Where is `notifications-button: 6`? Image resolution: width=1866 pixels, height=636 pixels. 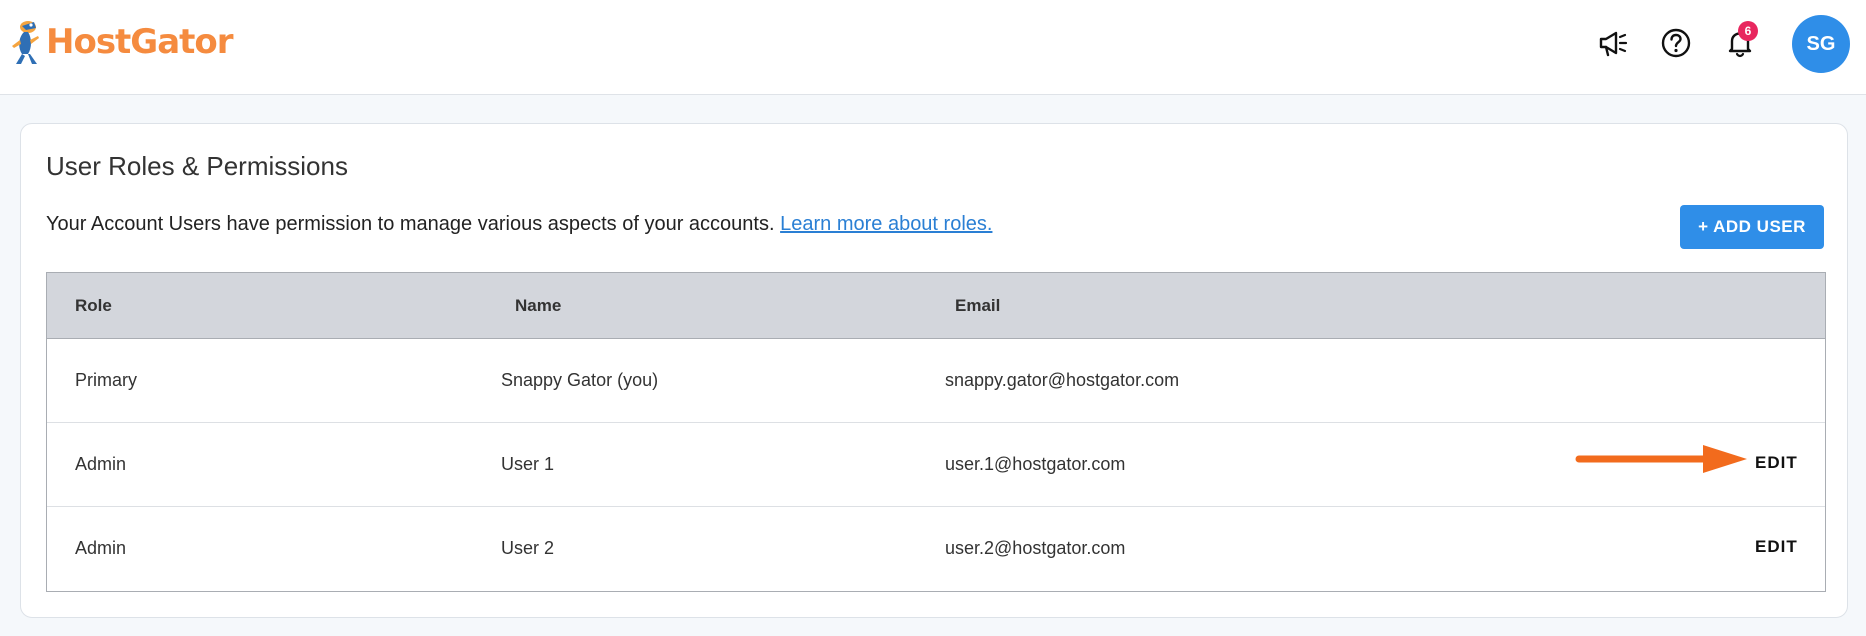 notifications-button: 6 is located at coordinates (1740, 42).